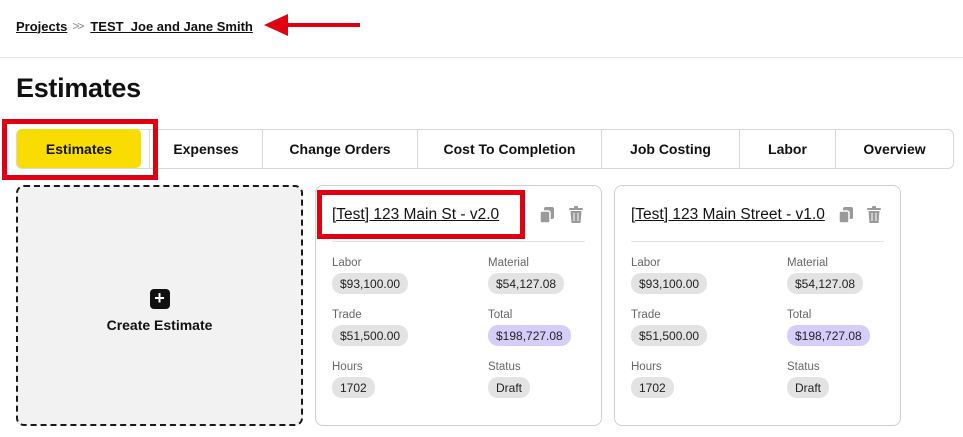 The image size is (963, 437). I want to click on tab-cost-to-completion: Cost To Completion, so click(509, 149).